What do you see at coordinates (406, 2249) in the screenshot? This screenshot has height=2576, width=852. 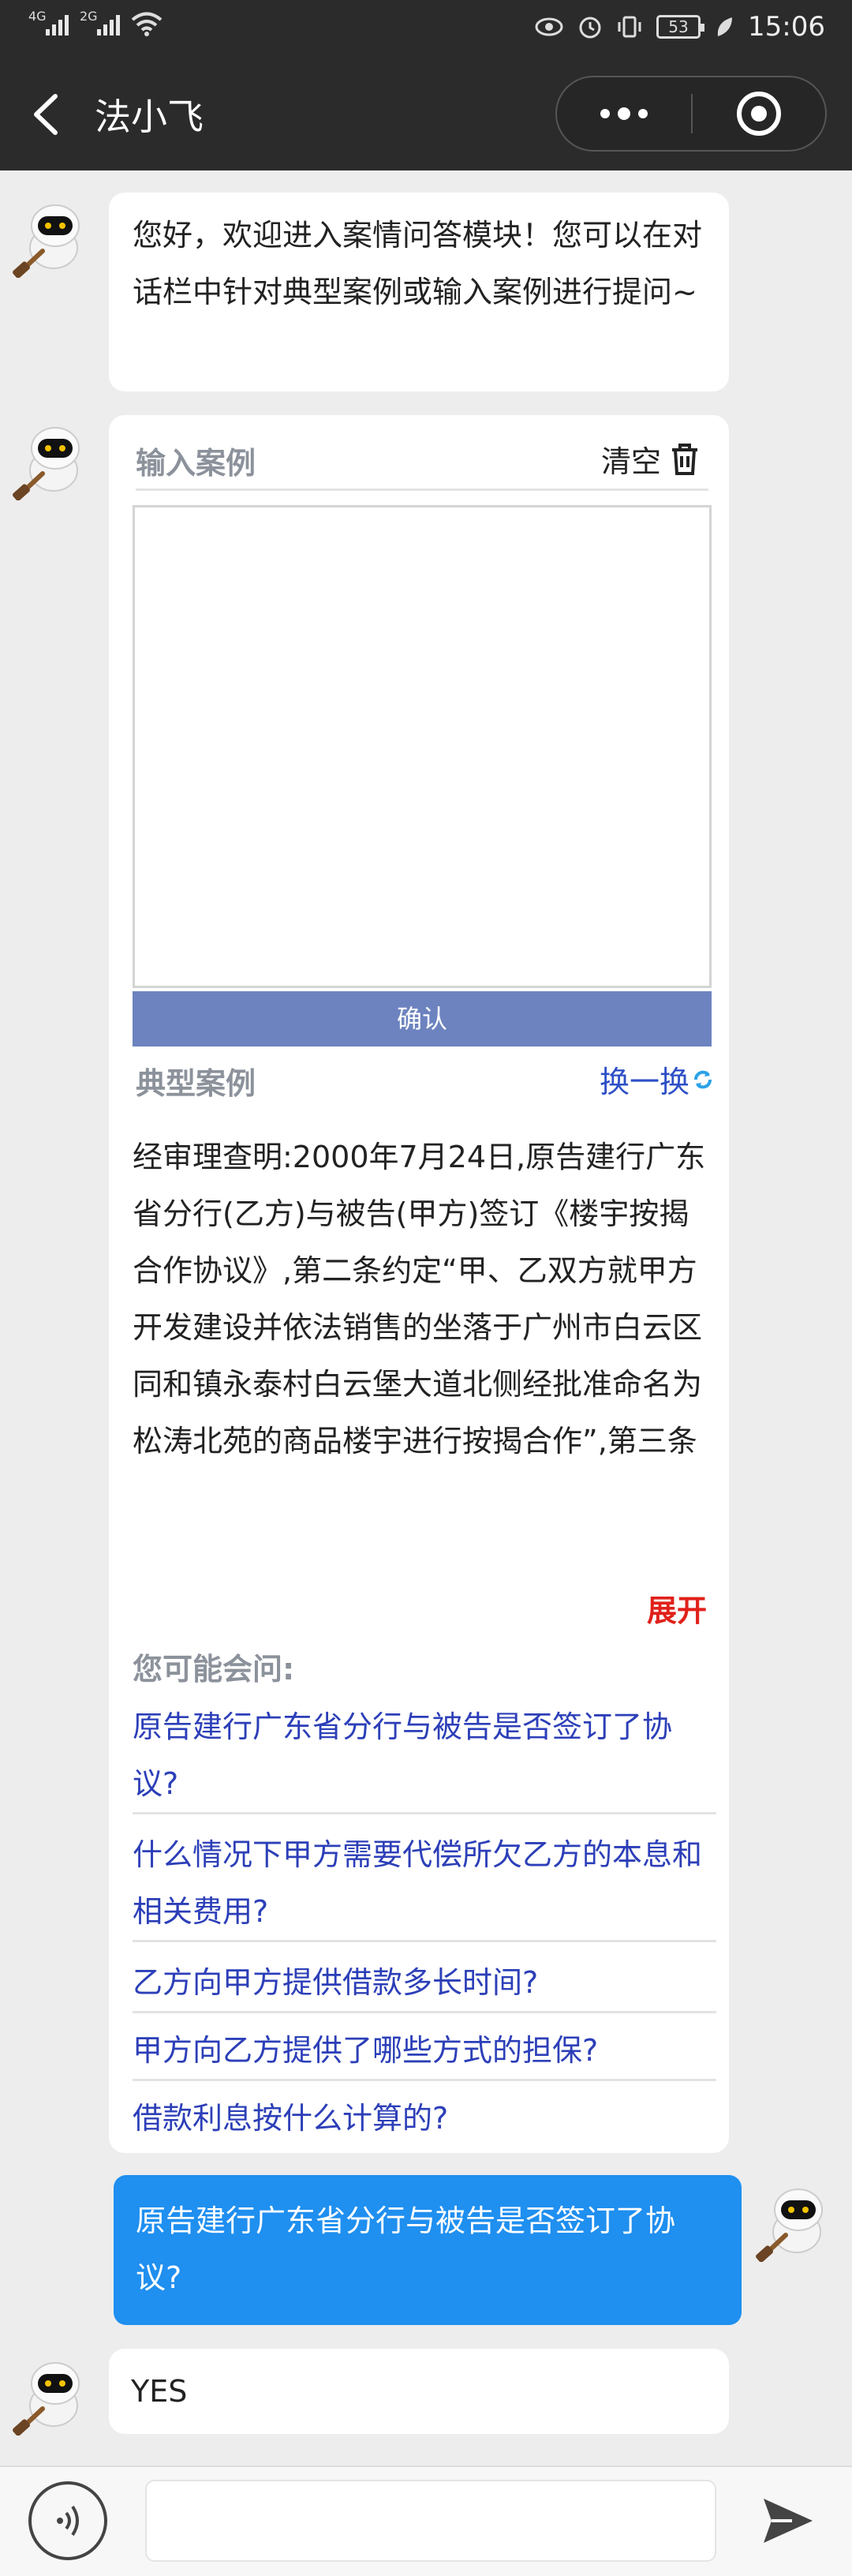 I see `user-message-text: 原告建行广东省分行与被告是否签订了协议?` at bounding box center [406, 2249].